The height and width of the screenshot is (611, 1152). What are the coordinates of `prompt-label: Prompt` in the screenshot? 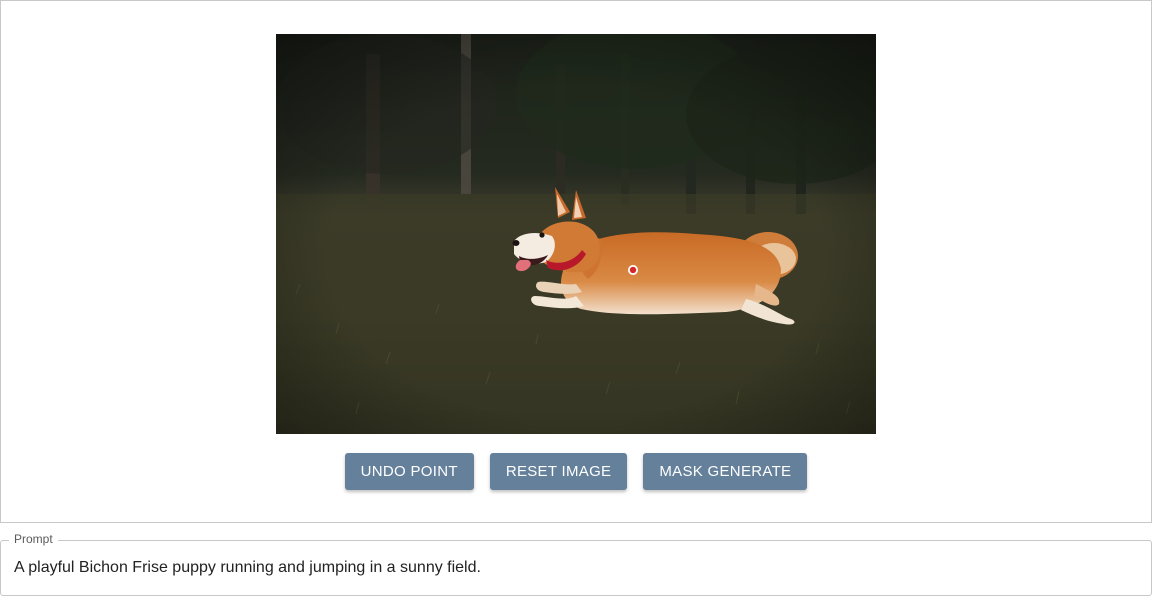 It's located at (33, 539).